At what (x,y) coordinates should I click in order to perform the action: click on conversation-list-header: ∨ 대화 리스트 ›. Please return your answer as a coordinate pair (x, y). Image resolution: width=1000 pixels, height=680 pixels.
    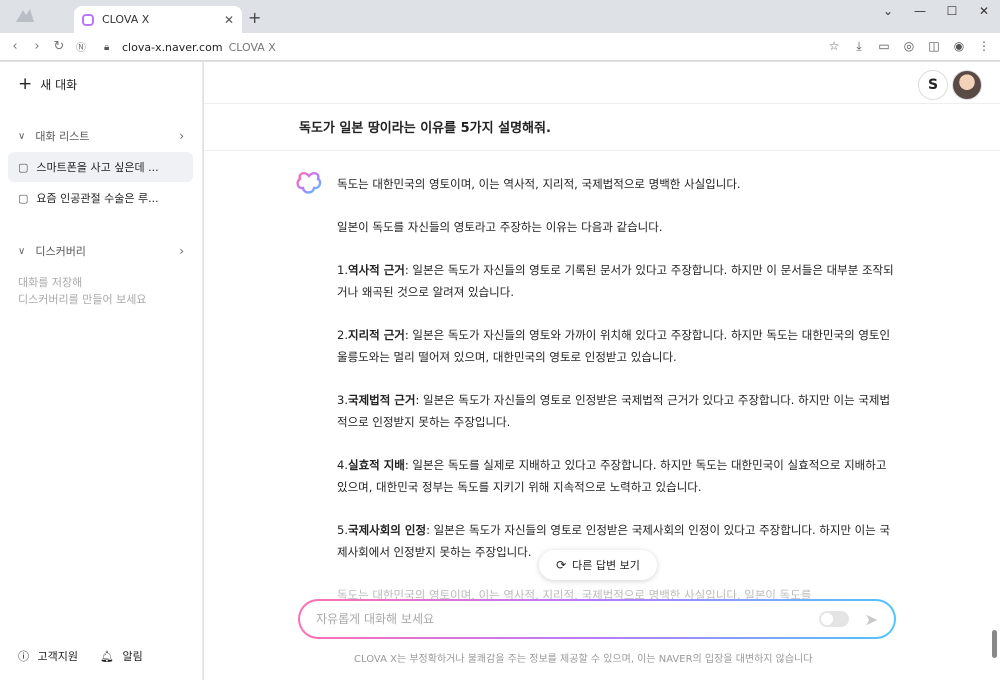
    Looking at the image, I should click on (103, 136).